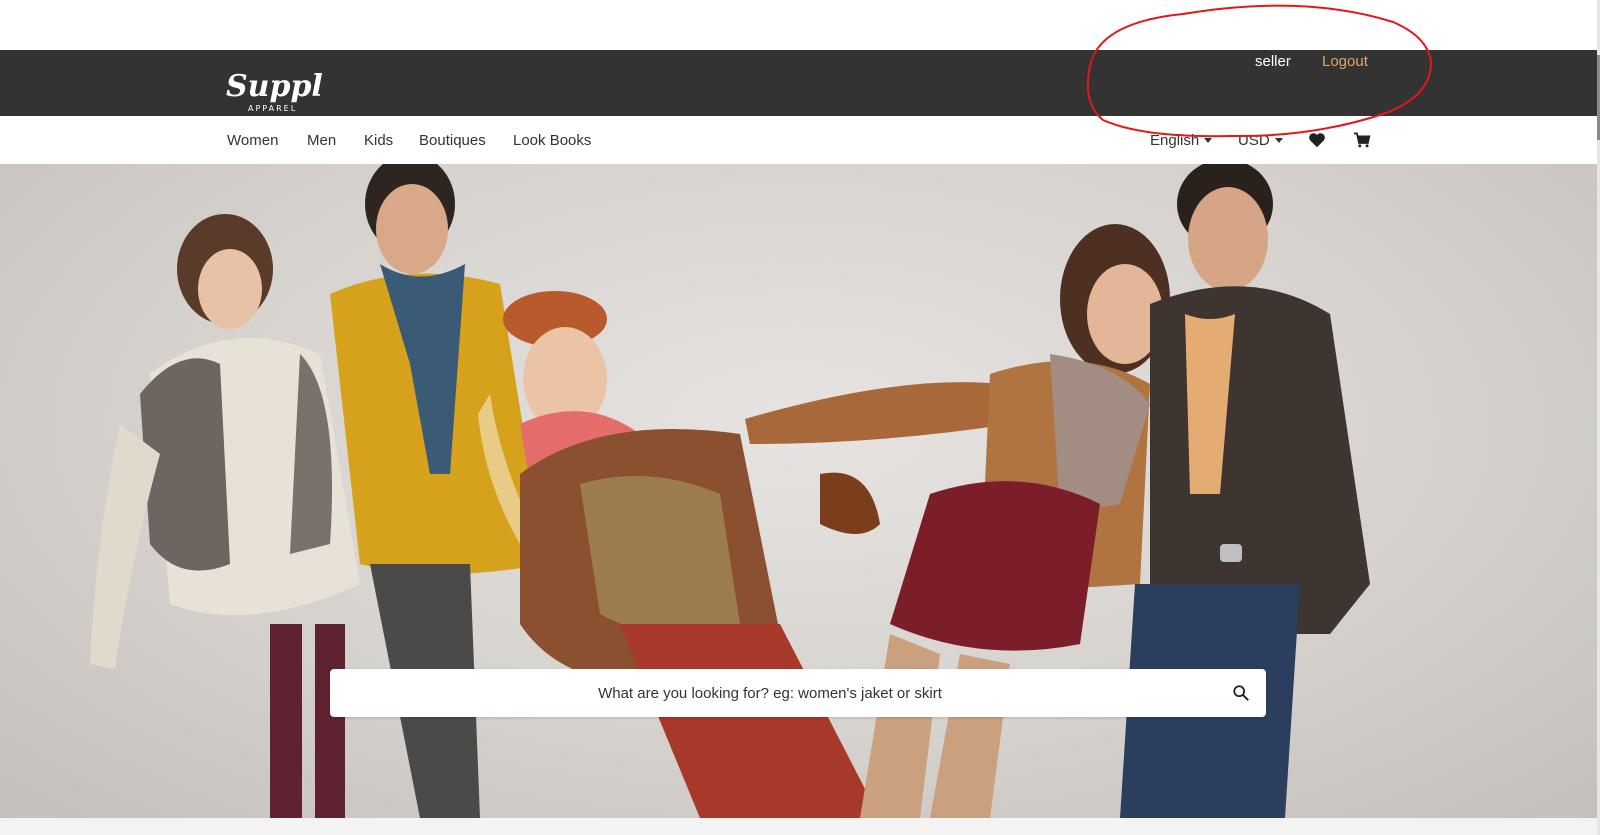 Image resolution: width=1600 pixels, height=835 pixels. I want to click on language-label: English, so click(1175, 140).